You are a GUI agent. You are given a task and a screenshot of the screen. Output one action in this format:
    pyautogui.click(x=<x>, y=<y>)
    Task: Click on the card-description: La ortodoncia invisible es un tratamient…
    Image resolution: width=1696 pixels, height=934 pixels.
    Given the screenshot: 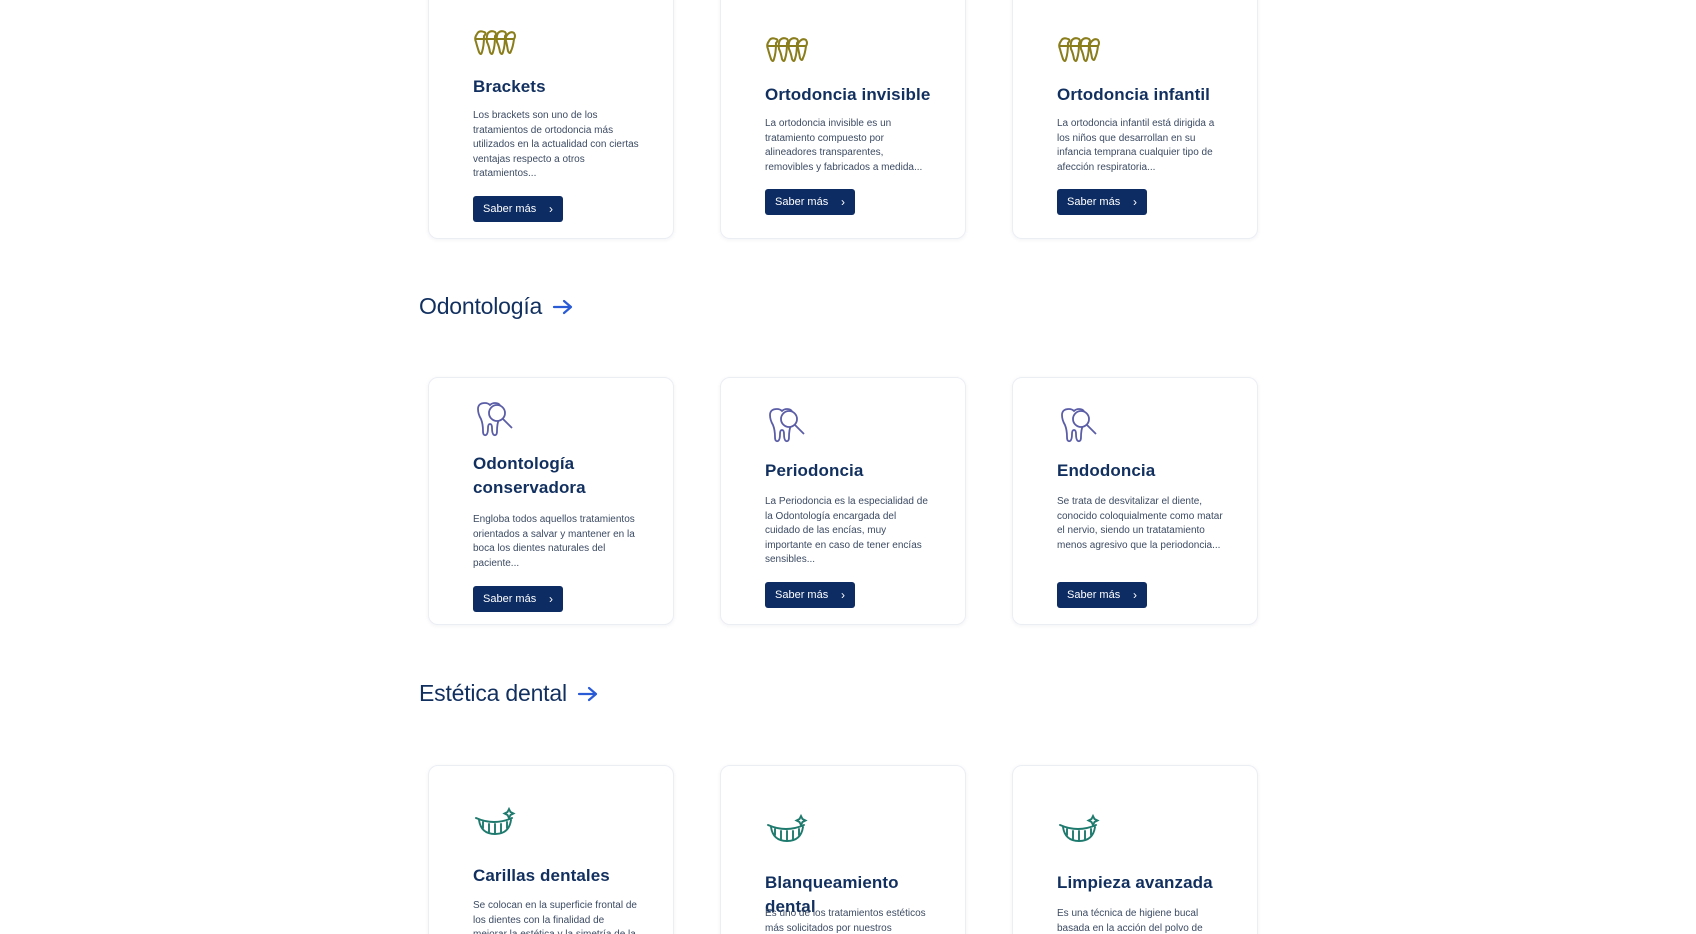 What is the action you would take?
    pyautogui.click(x=844, y=145)
    